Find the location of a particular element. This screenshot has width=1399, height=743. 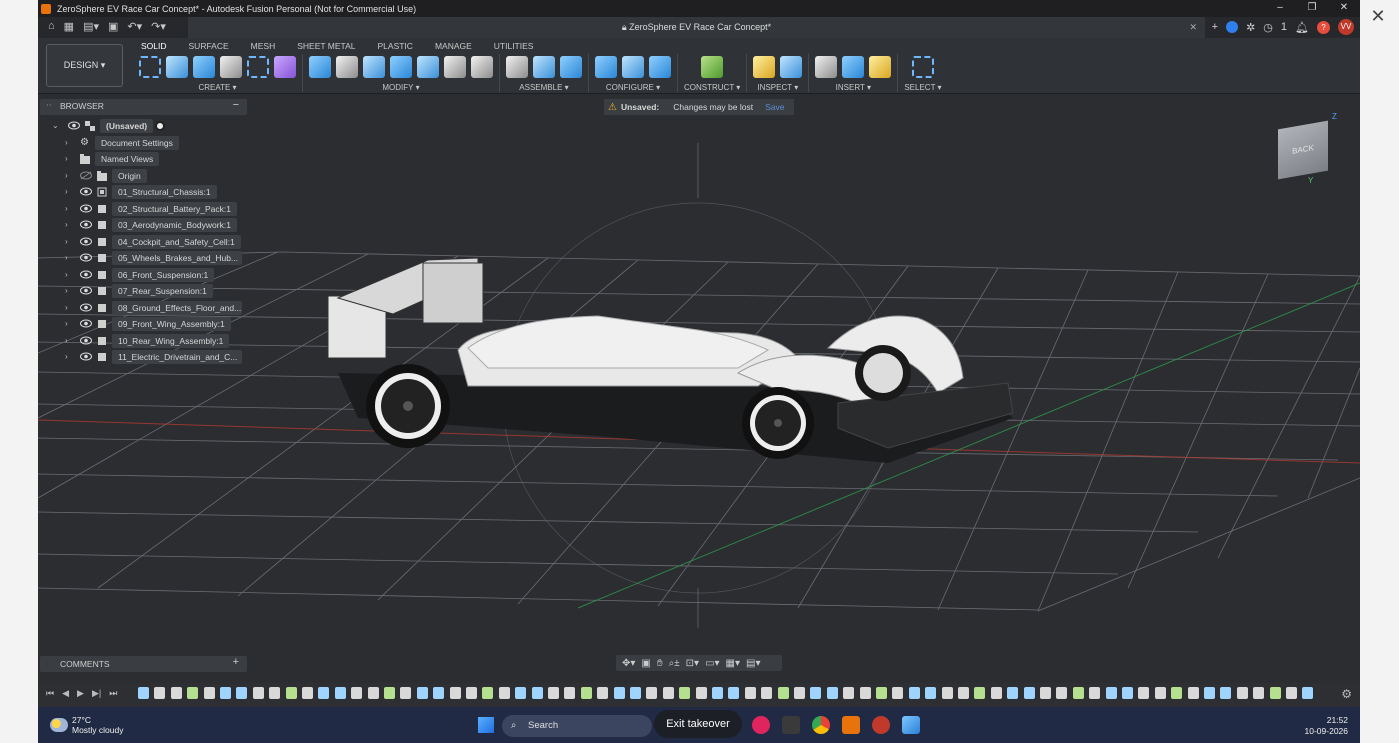

tab-mesh: MESH is located at coordinates (266, 46).